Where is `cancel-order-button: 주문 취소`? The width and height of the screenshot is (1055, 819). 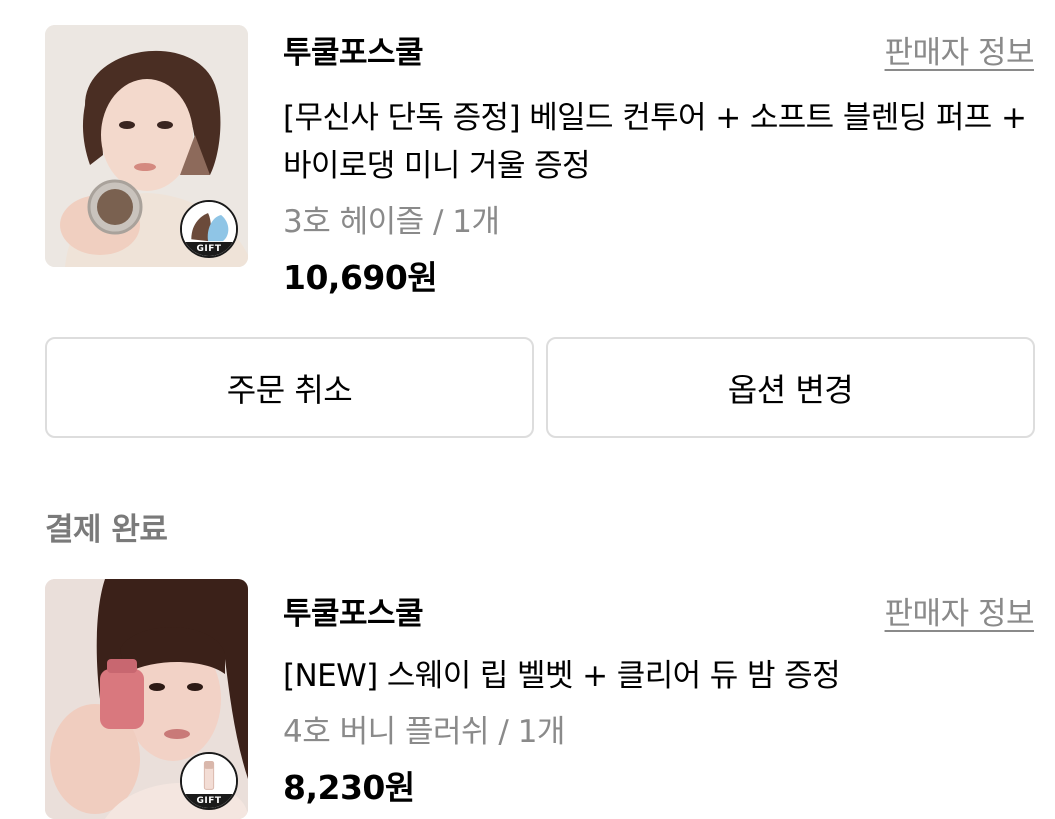
cancel-order-button: 주문 취소 is located at coordinates (289, 387).